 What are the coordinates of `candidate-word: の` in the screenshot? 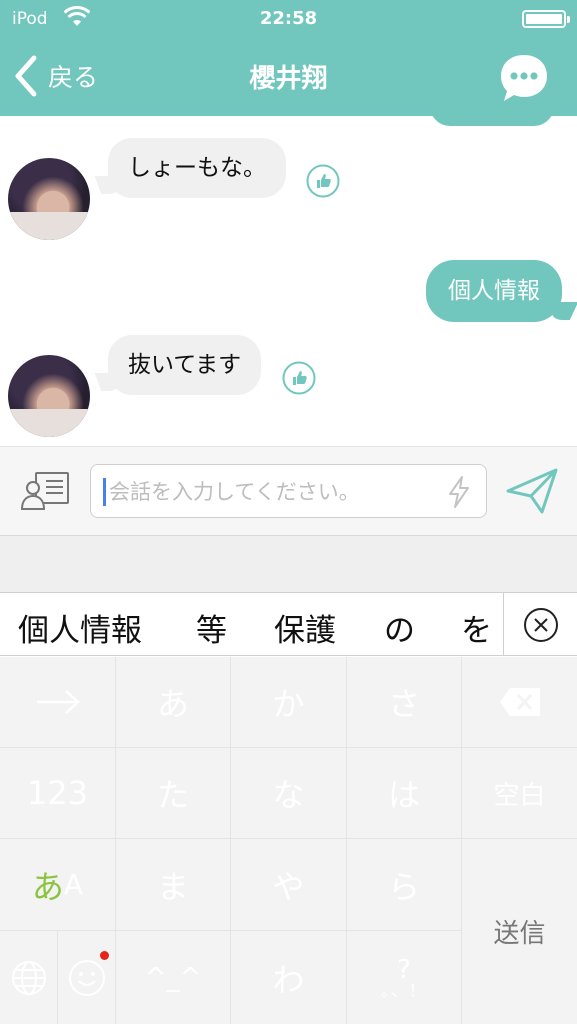 It's located at (399, 627).